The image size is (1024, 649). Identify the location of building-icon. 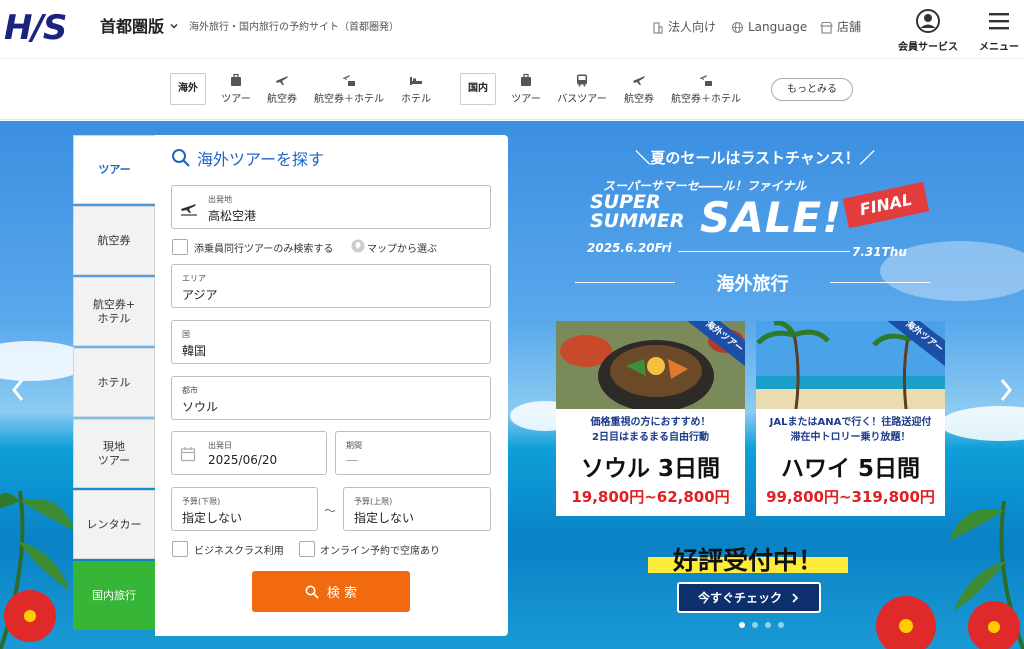
(658, 27).